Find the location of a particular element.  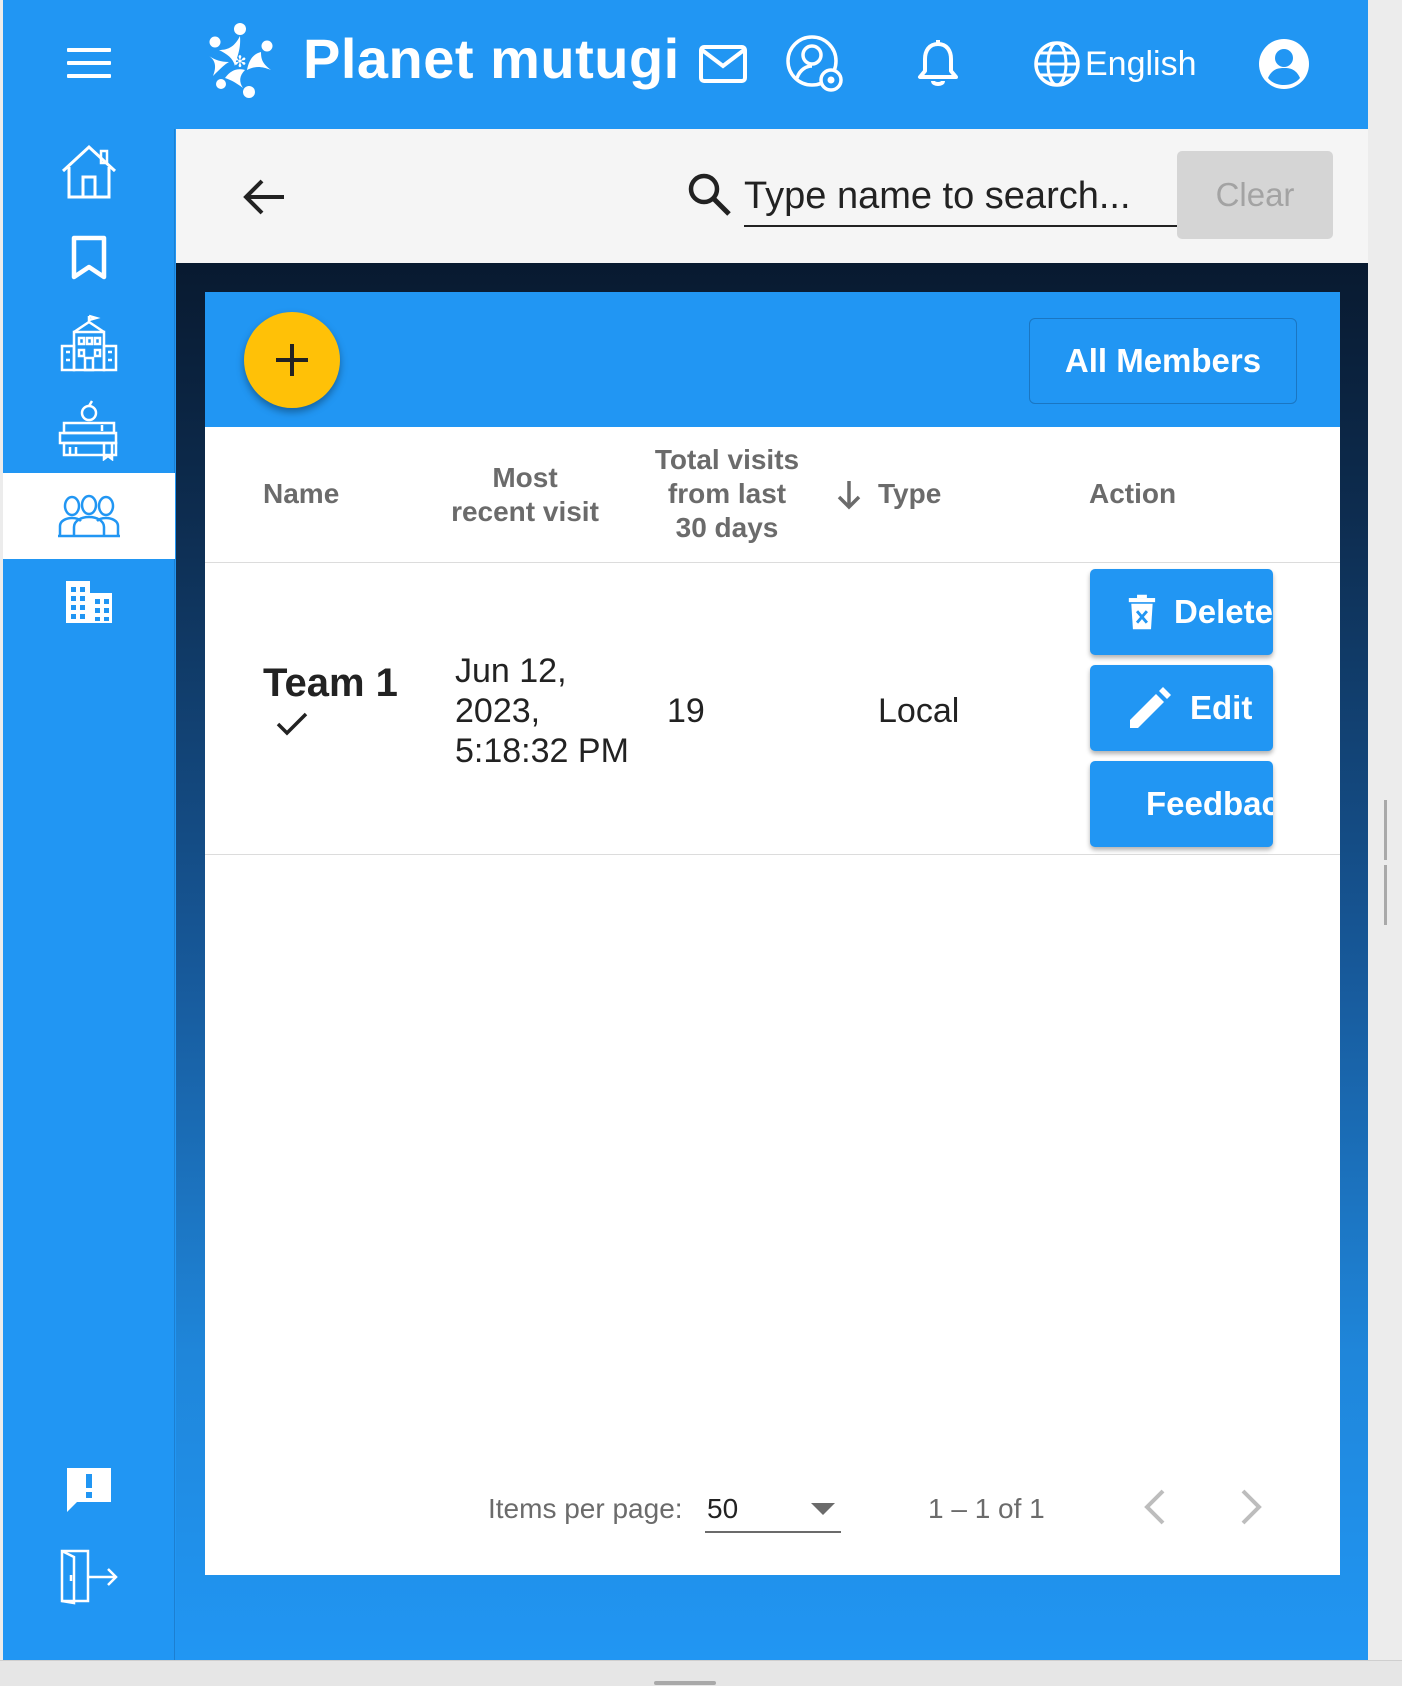

next-page-button is located at coordinates (1251, 1507).